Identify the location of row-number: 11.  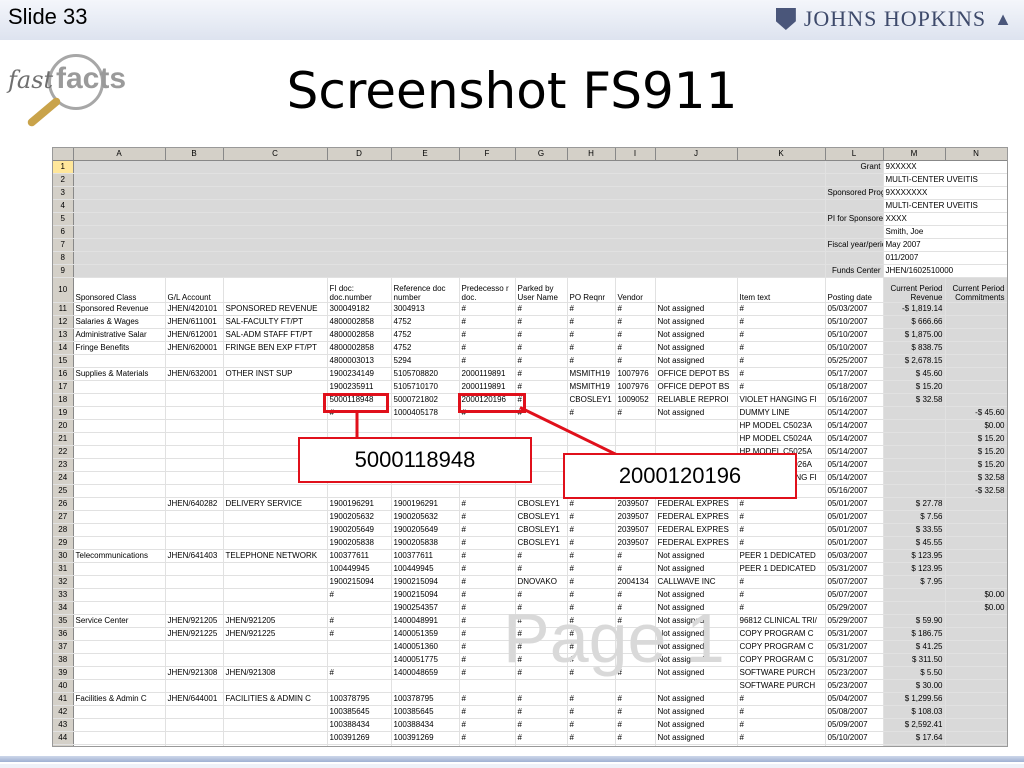
(63, 309).